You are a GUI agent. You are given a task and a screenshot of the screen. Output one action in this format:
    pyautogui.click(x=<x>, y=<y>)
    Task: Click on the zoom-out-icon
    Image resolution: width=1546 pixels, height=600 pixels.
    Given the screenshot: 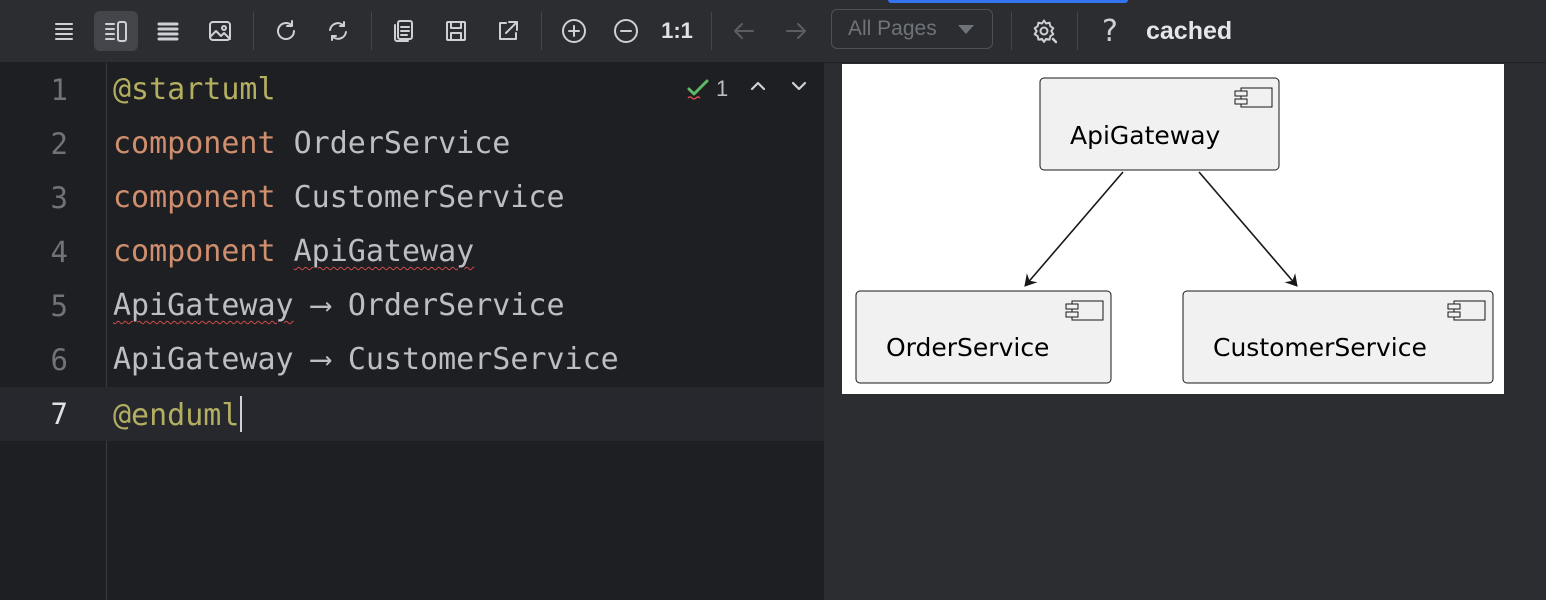 What is the action you would take?
    pyautogui.click(x=626, y=31)
    